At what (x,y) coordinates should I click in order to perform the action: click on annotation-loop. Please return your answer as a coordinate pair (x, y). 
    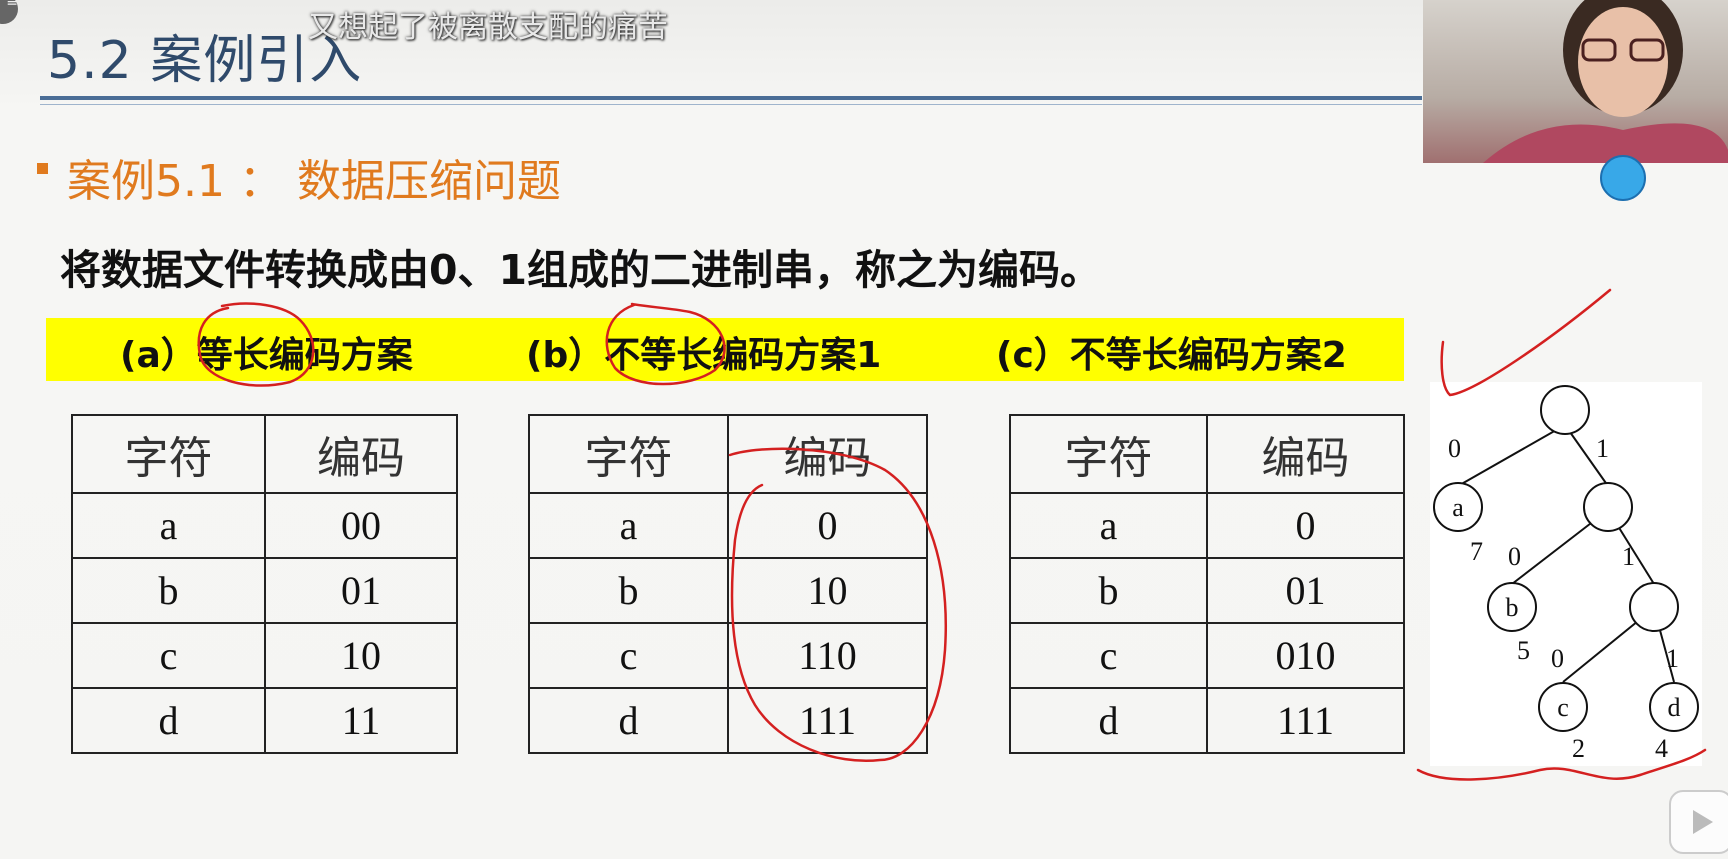
    Looking at the image, I should click on (837, 604).